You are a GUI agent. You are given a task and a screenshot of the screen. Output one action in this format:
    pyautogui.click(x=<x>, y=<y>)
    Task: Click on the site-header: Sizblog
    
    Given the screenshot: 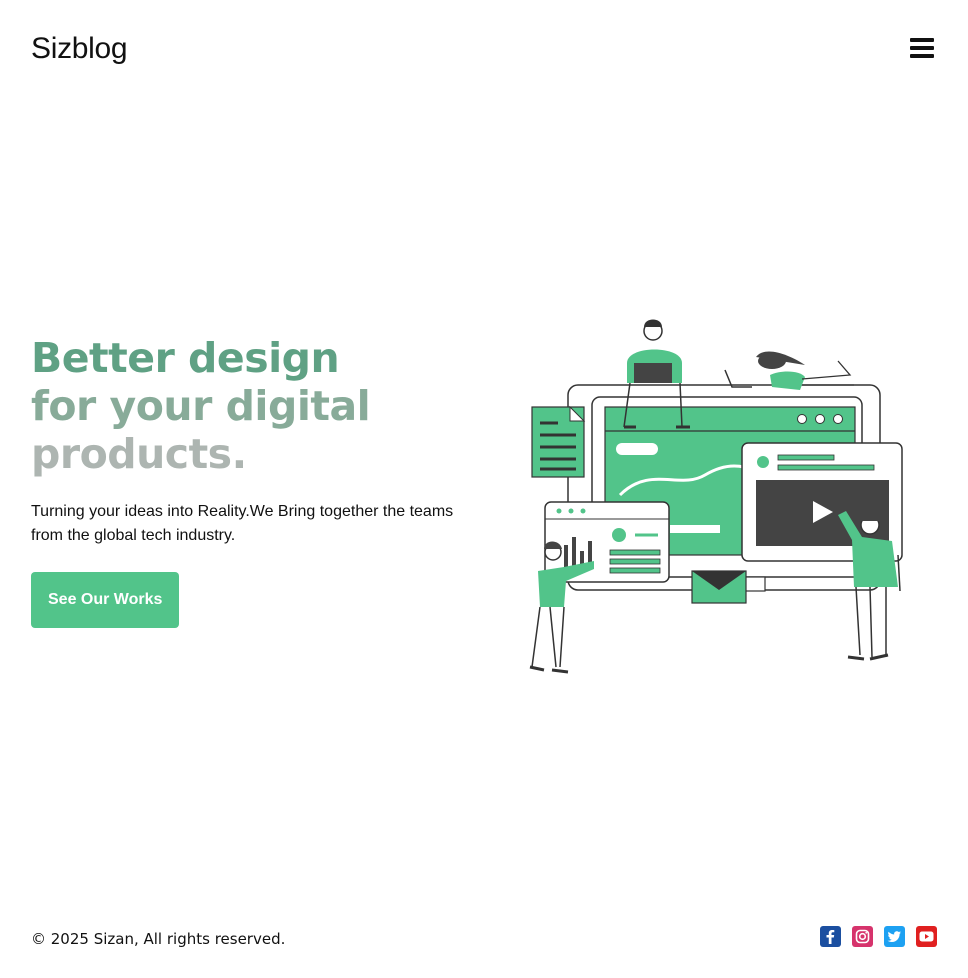 What is the action you would take?
    pyautogui.click(x=484, y=48)
    